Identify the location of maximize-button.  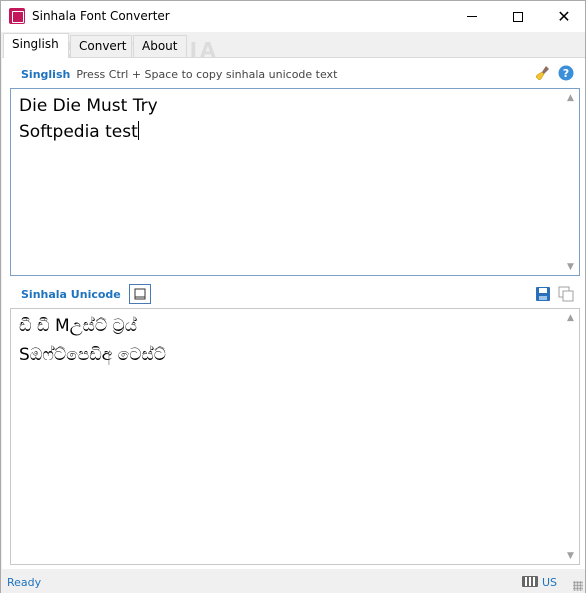
(518, 16).